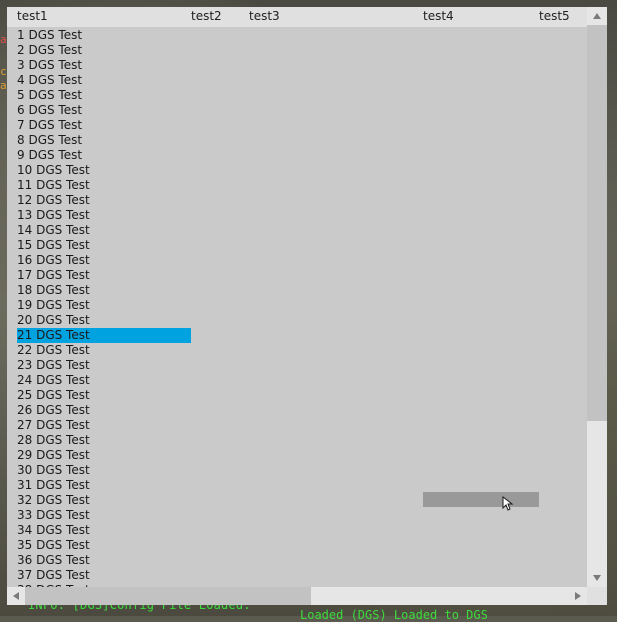  Describe the element at coordinates (104, 335) in the screenshot. I see `list-item: 21 DGS Test` at that location.